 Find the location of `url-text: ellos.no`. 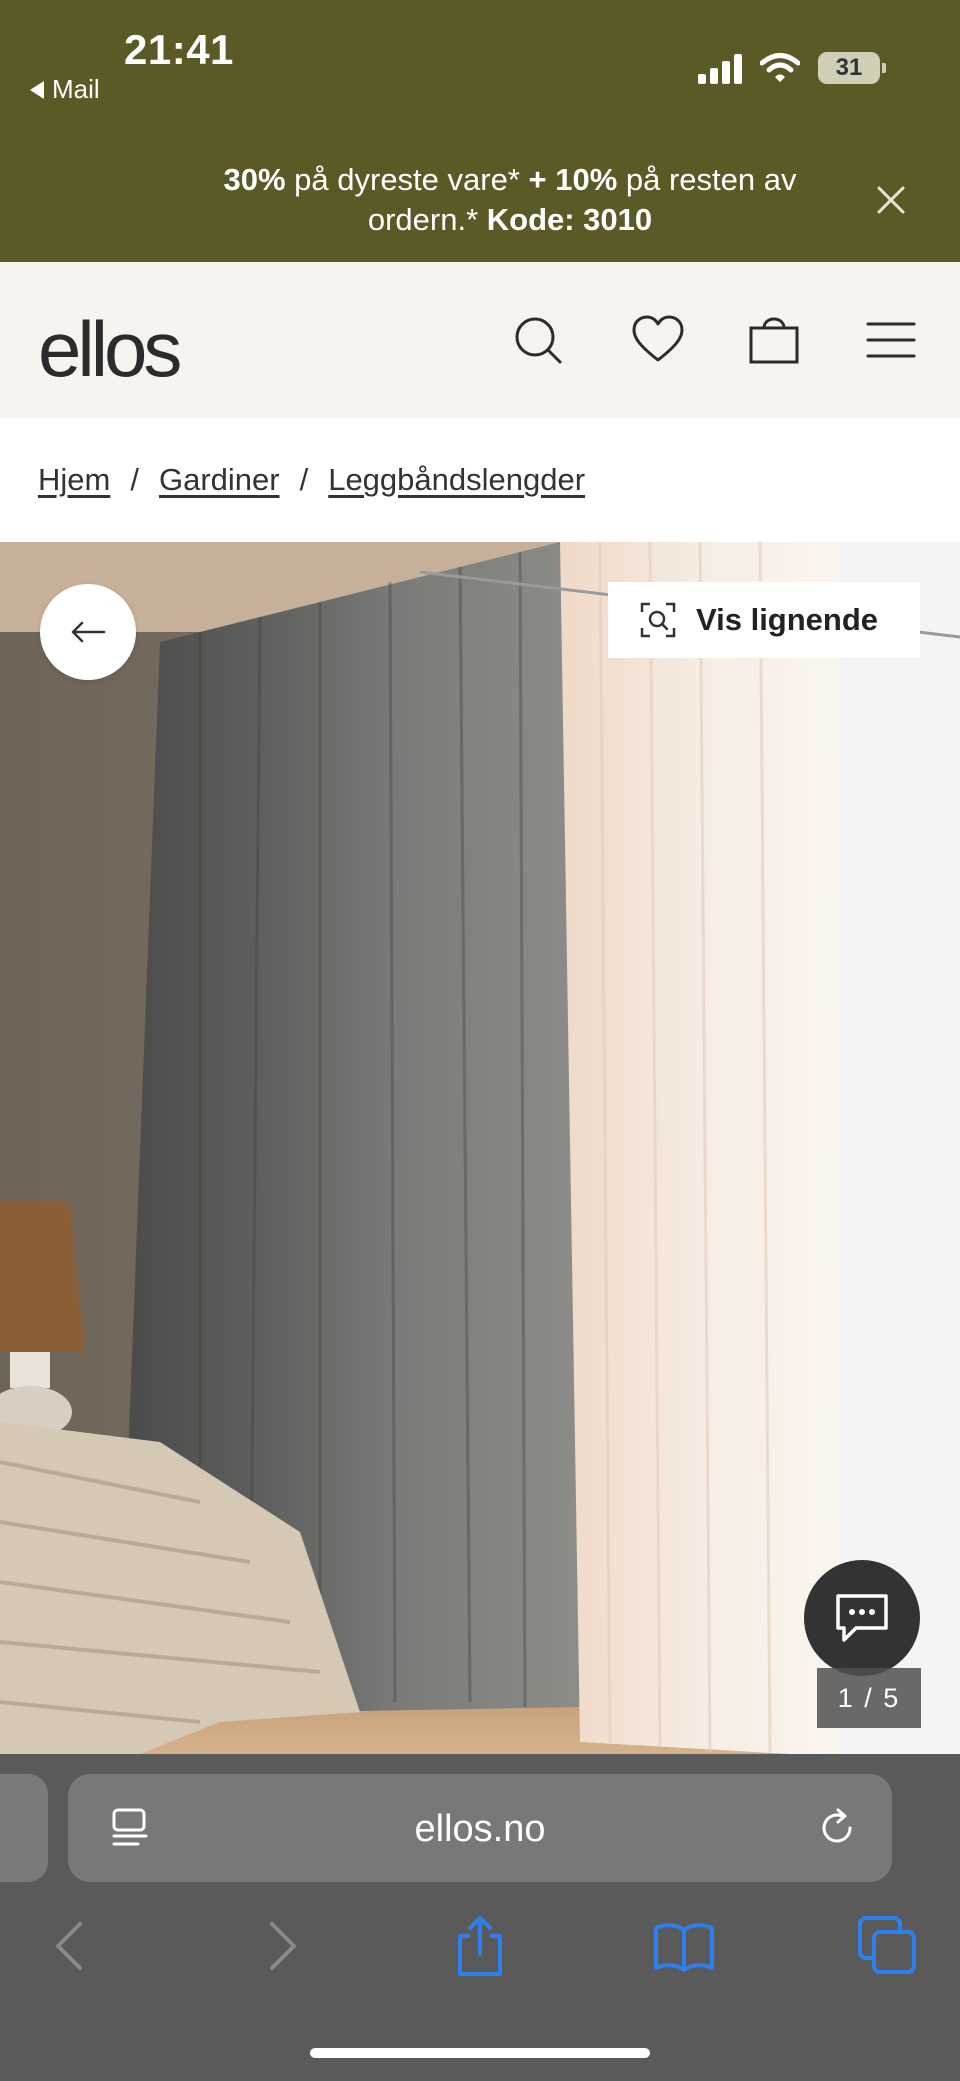

url-text: ellos.no is located at coordinates (480, 1829).